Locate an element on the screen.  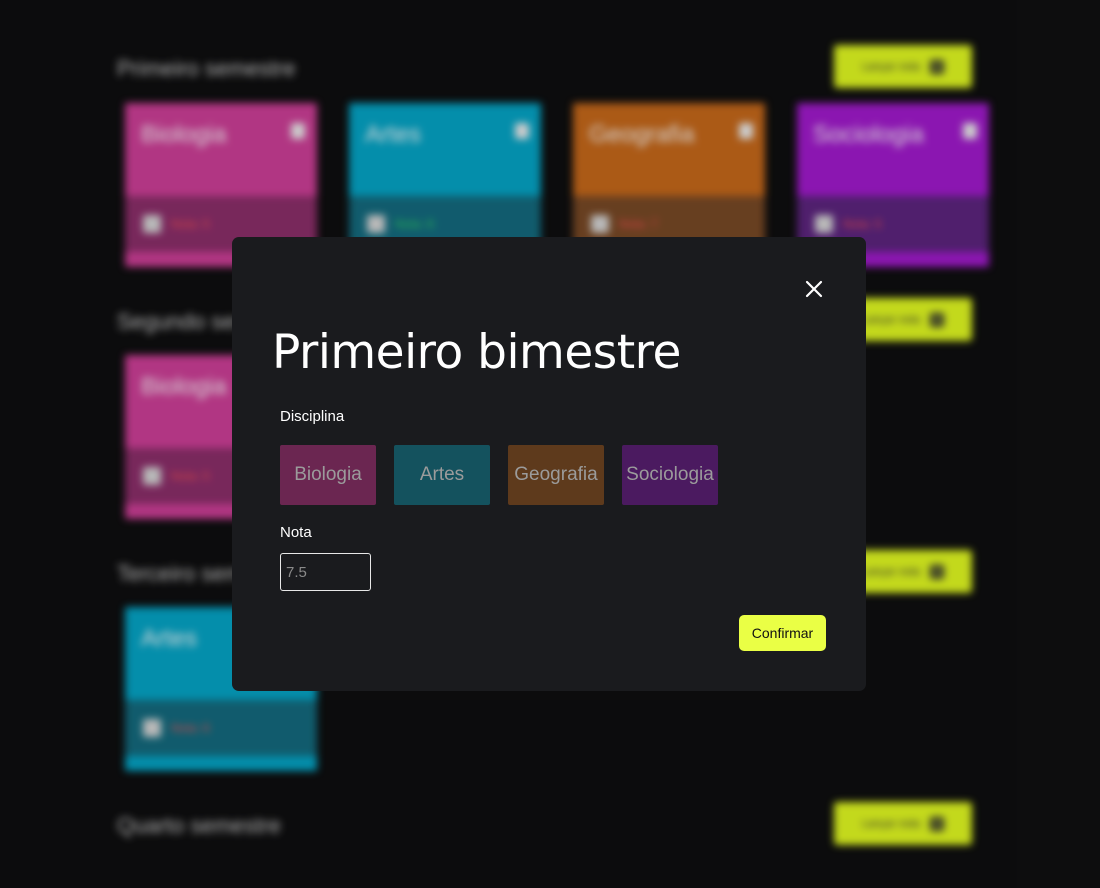
discipline-option-biologia: Biologia is located at coordinates (328, 475).